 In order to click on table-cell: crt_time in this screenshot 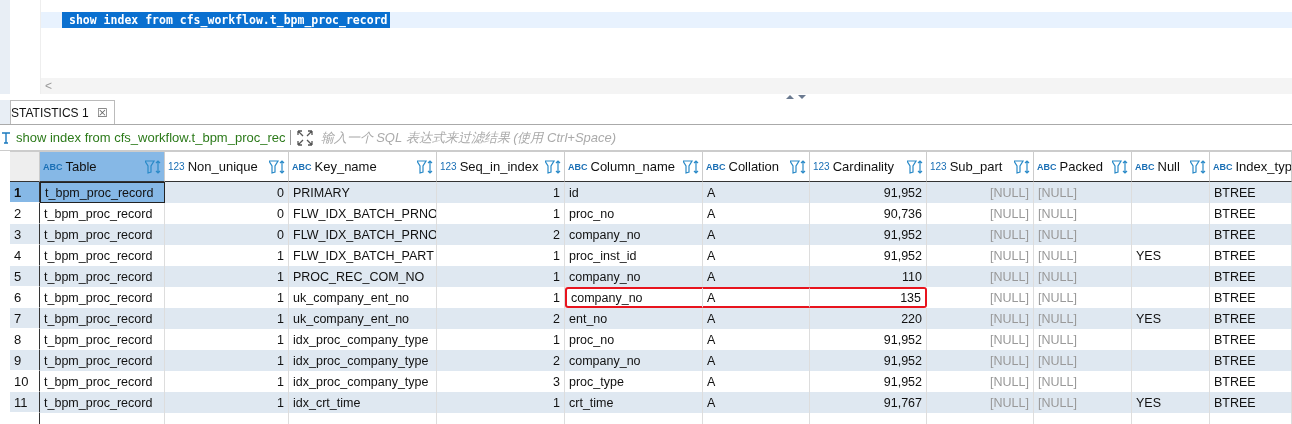, I will do `click(634, 402)`.